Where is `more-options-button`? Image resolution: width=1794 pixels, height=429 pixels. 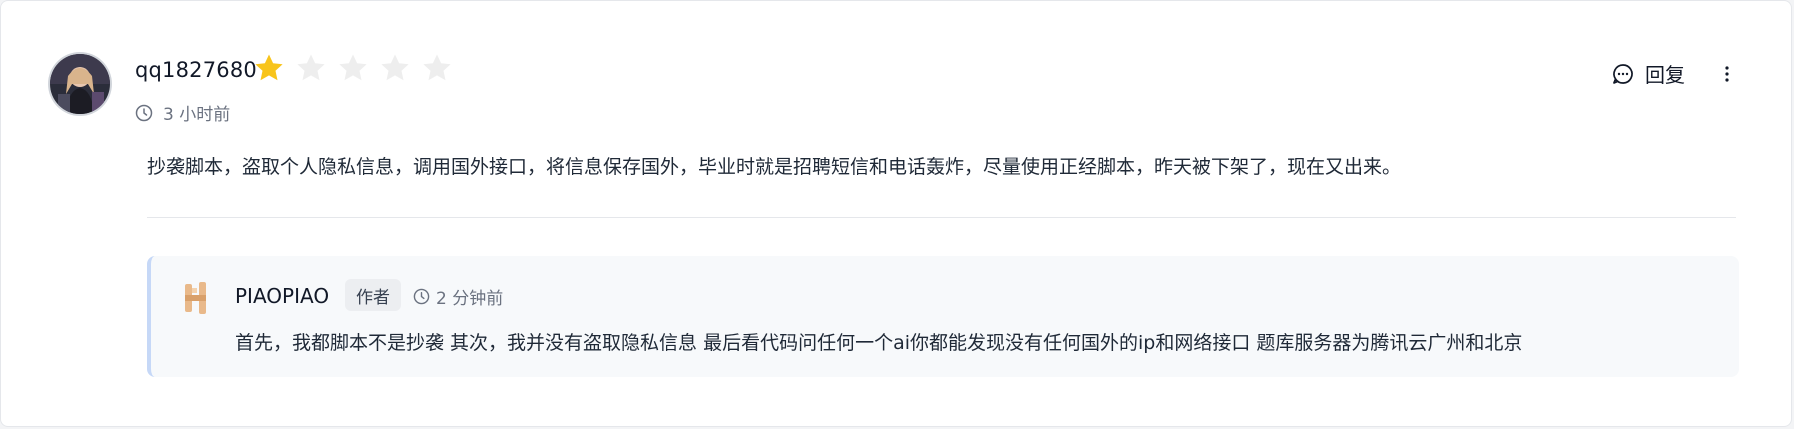 more-options-button is located at coordinates (1727, 74).